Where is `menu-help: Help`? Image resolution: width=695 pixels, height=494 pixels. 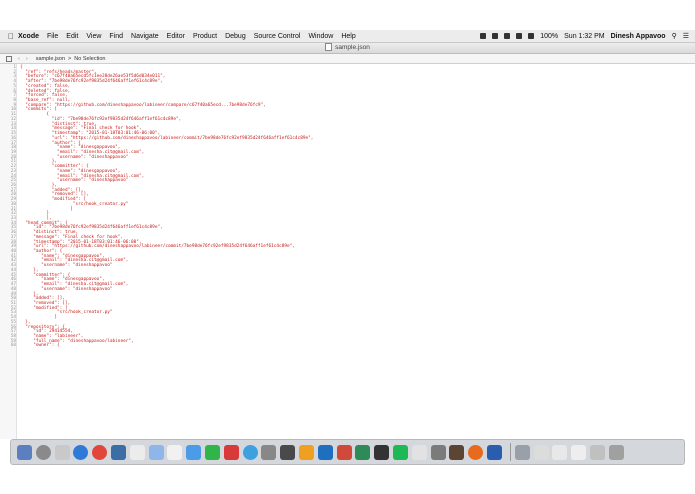
menu-help: Help is located at coordinates (348, 36).